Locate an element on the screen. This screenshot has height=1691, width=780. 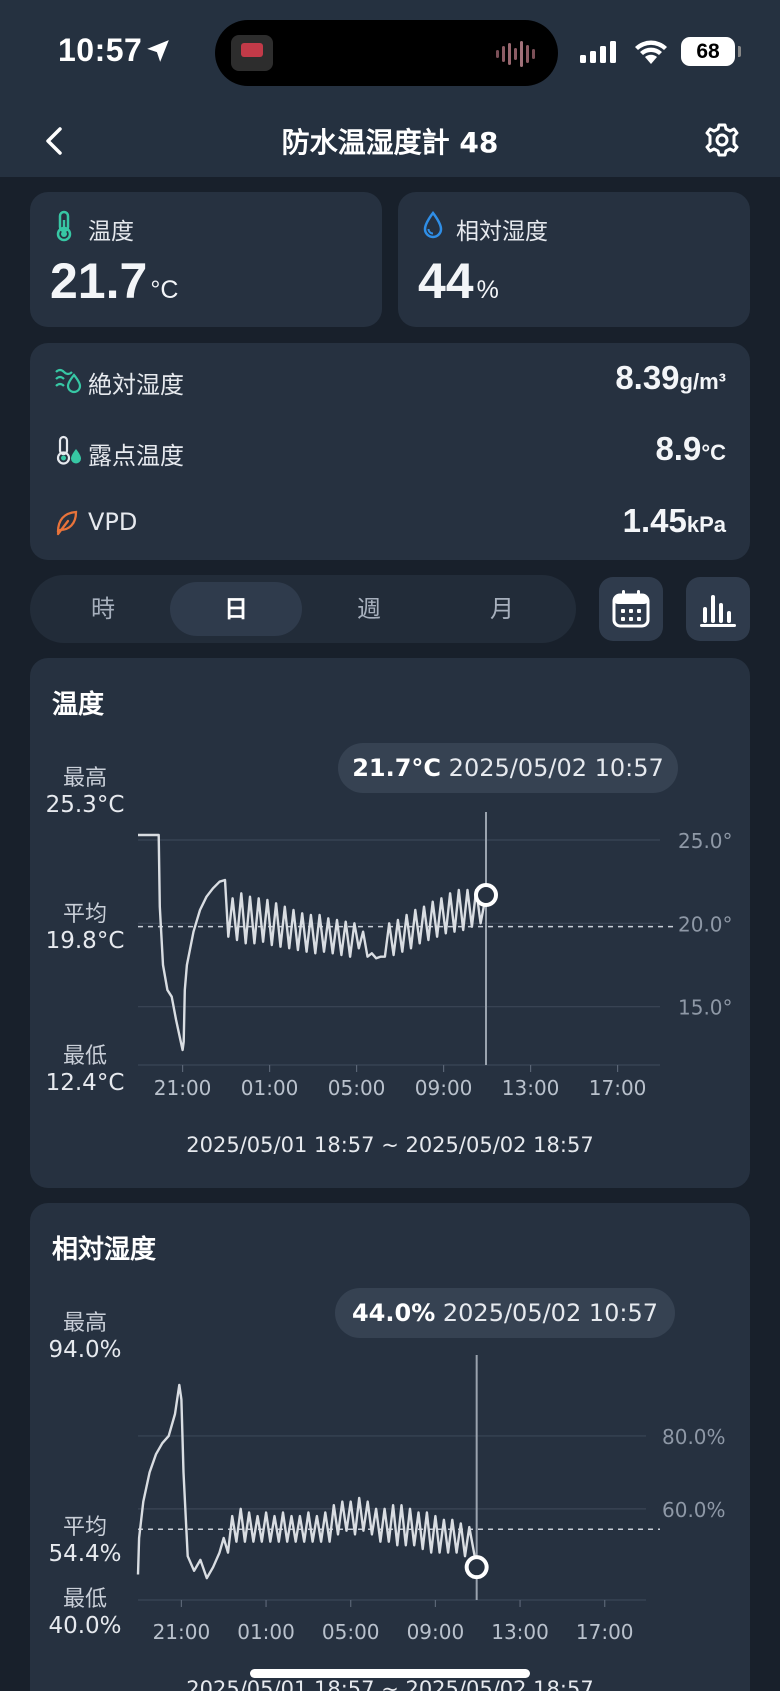
y-tick-label: 60.0% is located at coordinates (694, 1510).